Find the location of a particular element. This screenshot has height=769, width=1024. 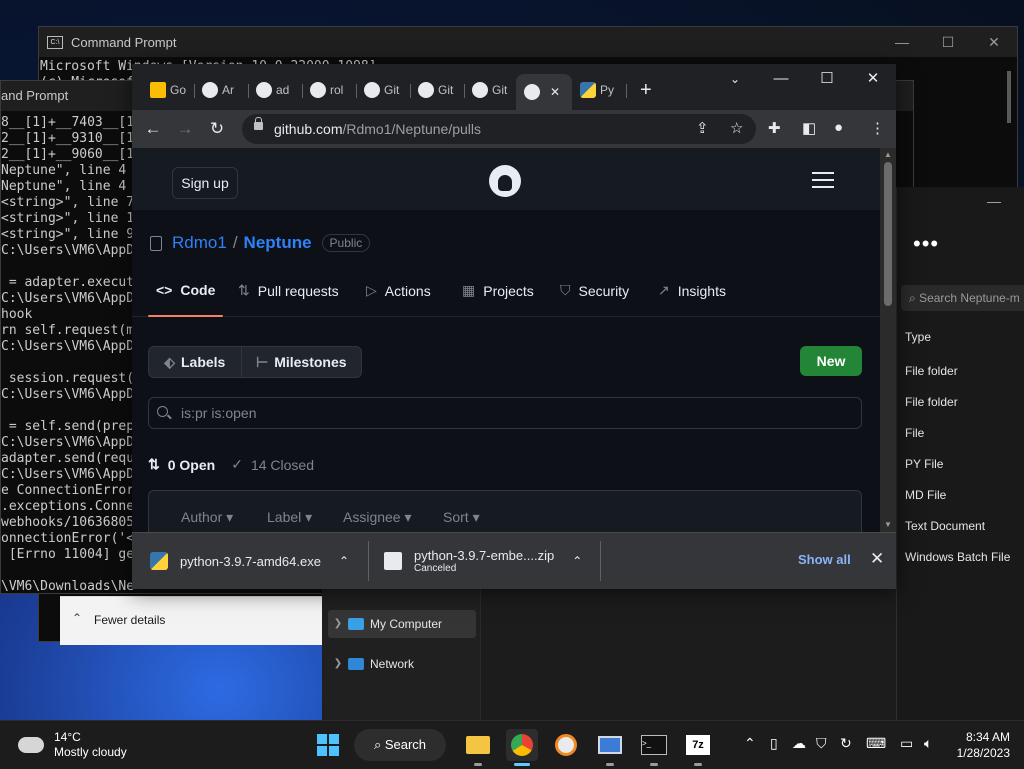

tab-security: ⛉ Security is located at coordinates (594, 290).